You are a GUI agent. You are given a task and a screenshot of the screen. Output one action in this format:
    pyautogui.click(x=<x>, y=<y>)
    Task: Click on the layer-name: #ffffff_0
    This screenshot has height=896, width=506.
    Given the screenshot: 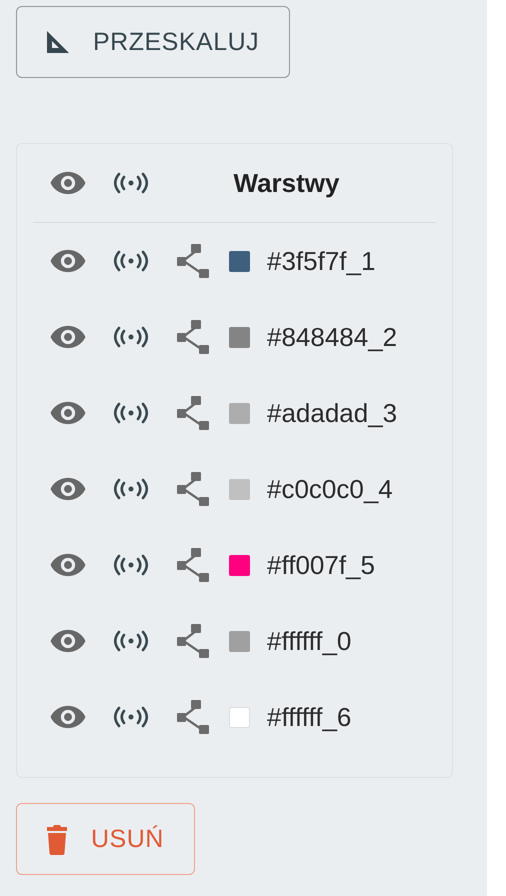 What is the action you would take?
    pyautogui.click(x=309, y=641)
    